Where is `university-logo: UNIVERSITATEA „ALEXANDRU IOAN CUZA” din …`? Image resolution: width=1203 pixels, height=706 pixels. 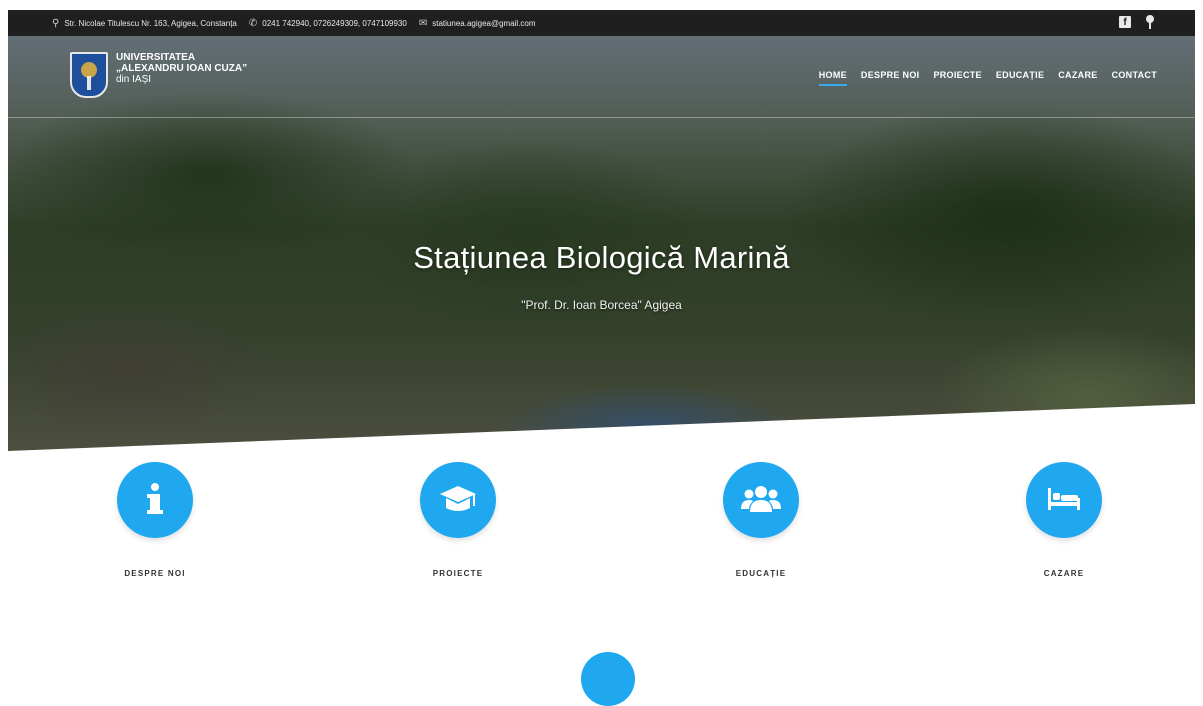
university-logo: UNIVERSITATEA „ALEXANDRU IOAN CUZA” din … is located at coordinates (158, 75).